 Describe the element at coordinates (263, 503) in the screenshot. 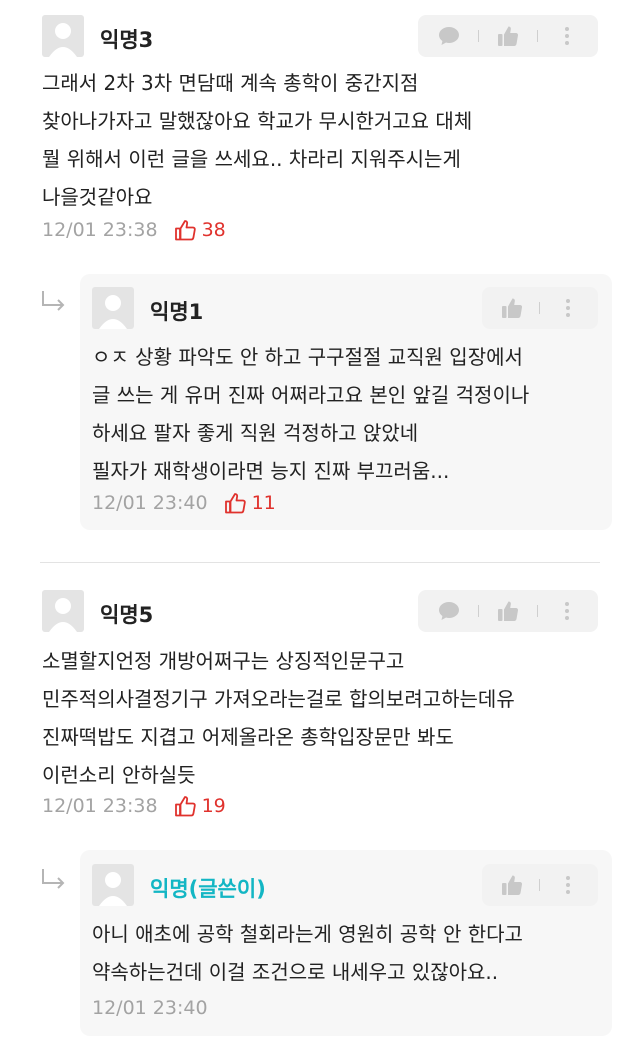

I see `like-count-value: 11` at that location.